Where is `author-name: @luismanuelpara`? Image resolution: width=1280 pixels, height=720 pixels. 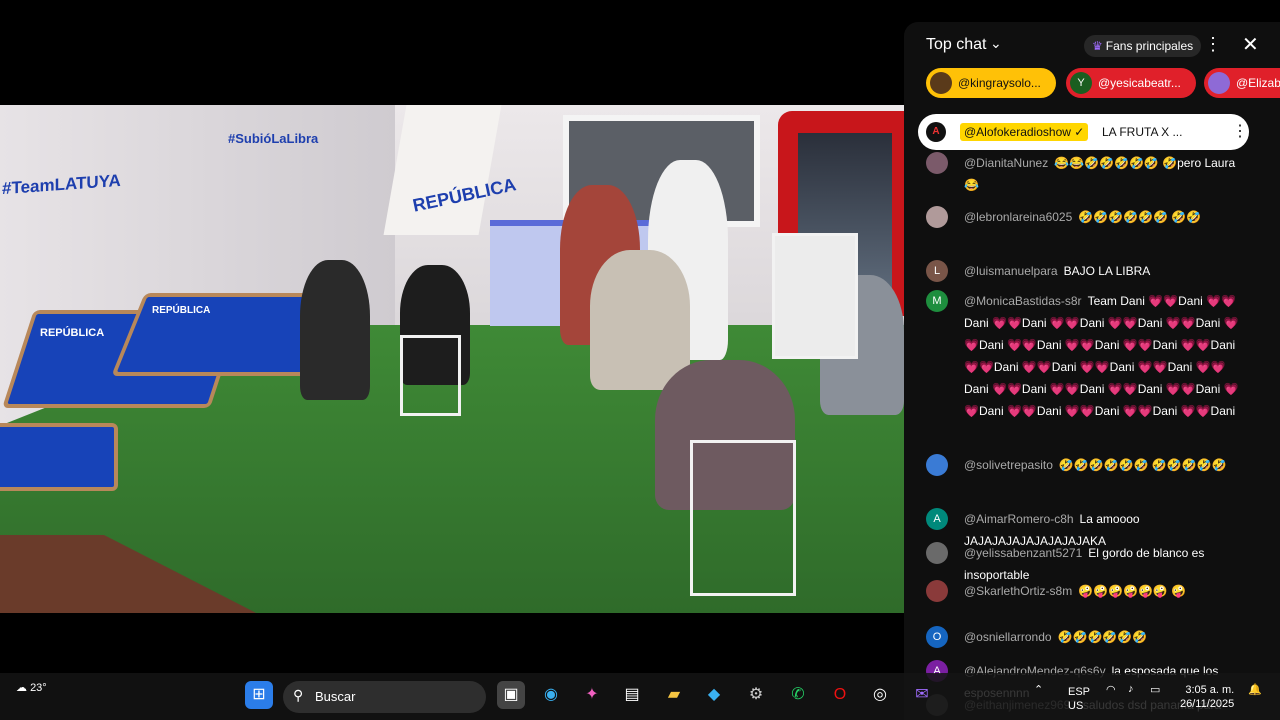
author-name: @luismanuelpara is located at coordinates (1011, 271).